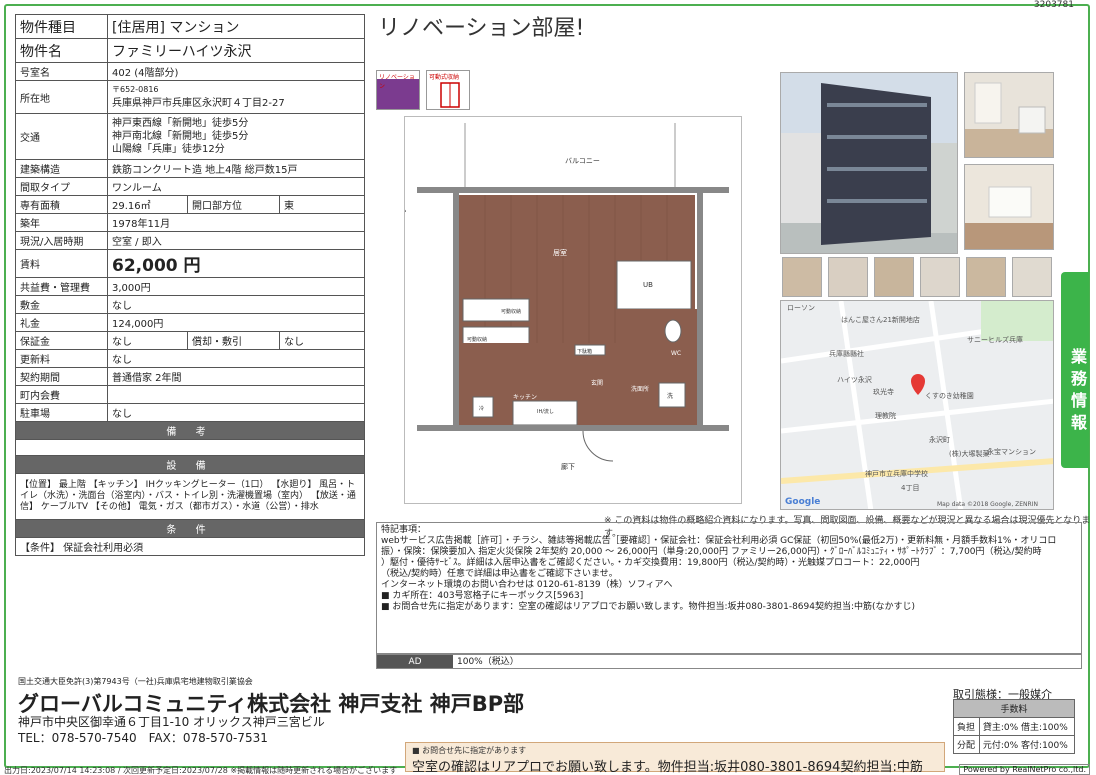 The width and height of the screenshot is (1096, 775). I want to click on plan-storage2-label: 可動収納, so click(477, 339).